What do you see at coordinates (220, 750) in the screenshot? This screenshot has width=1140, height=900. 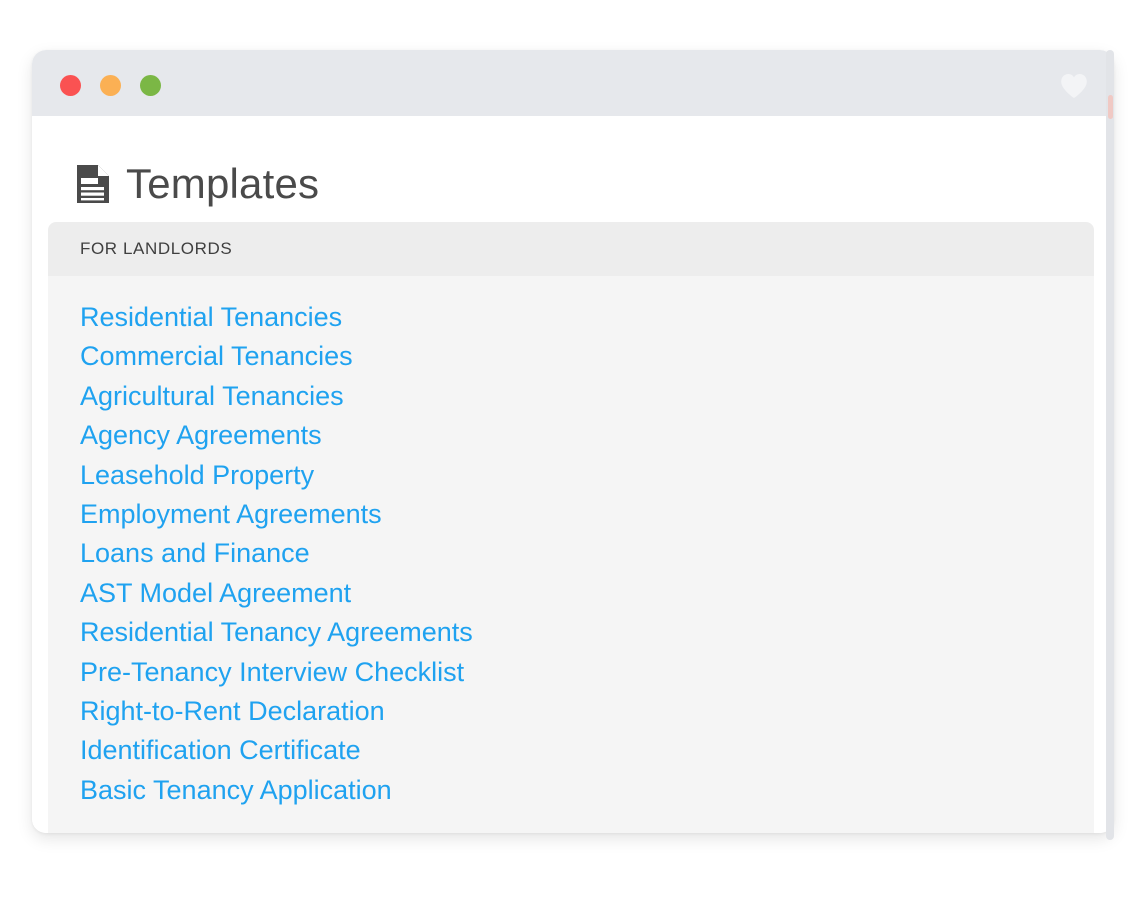 I see `list-item: Identification Certificate` at bounding box center [220, 750].